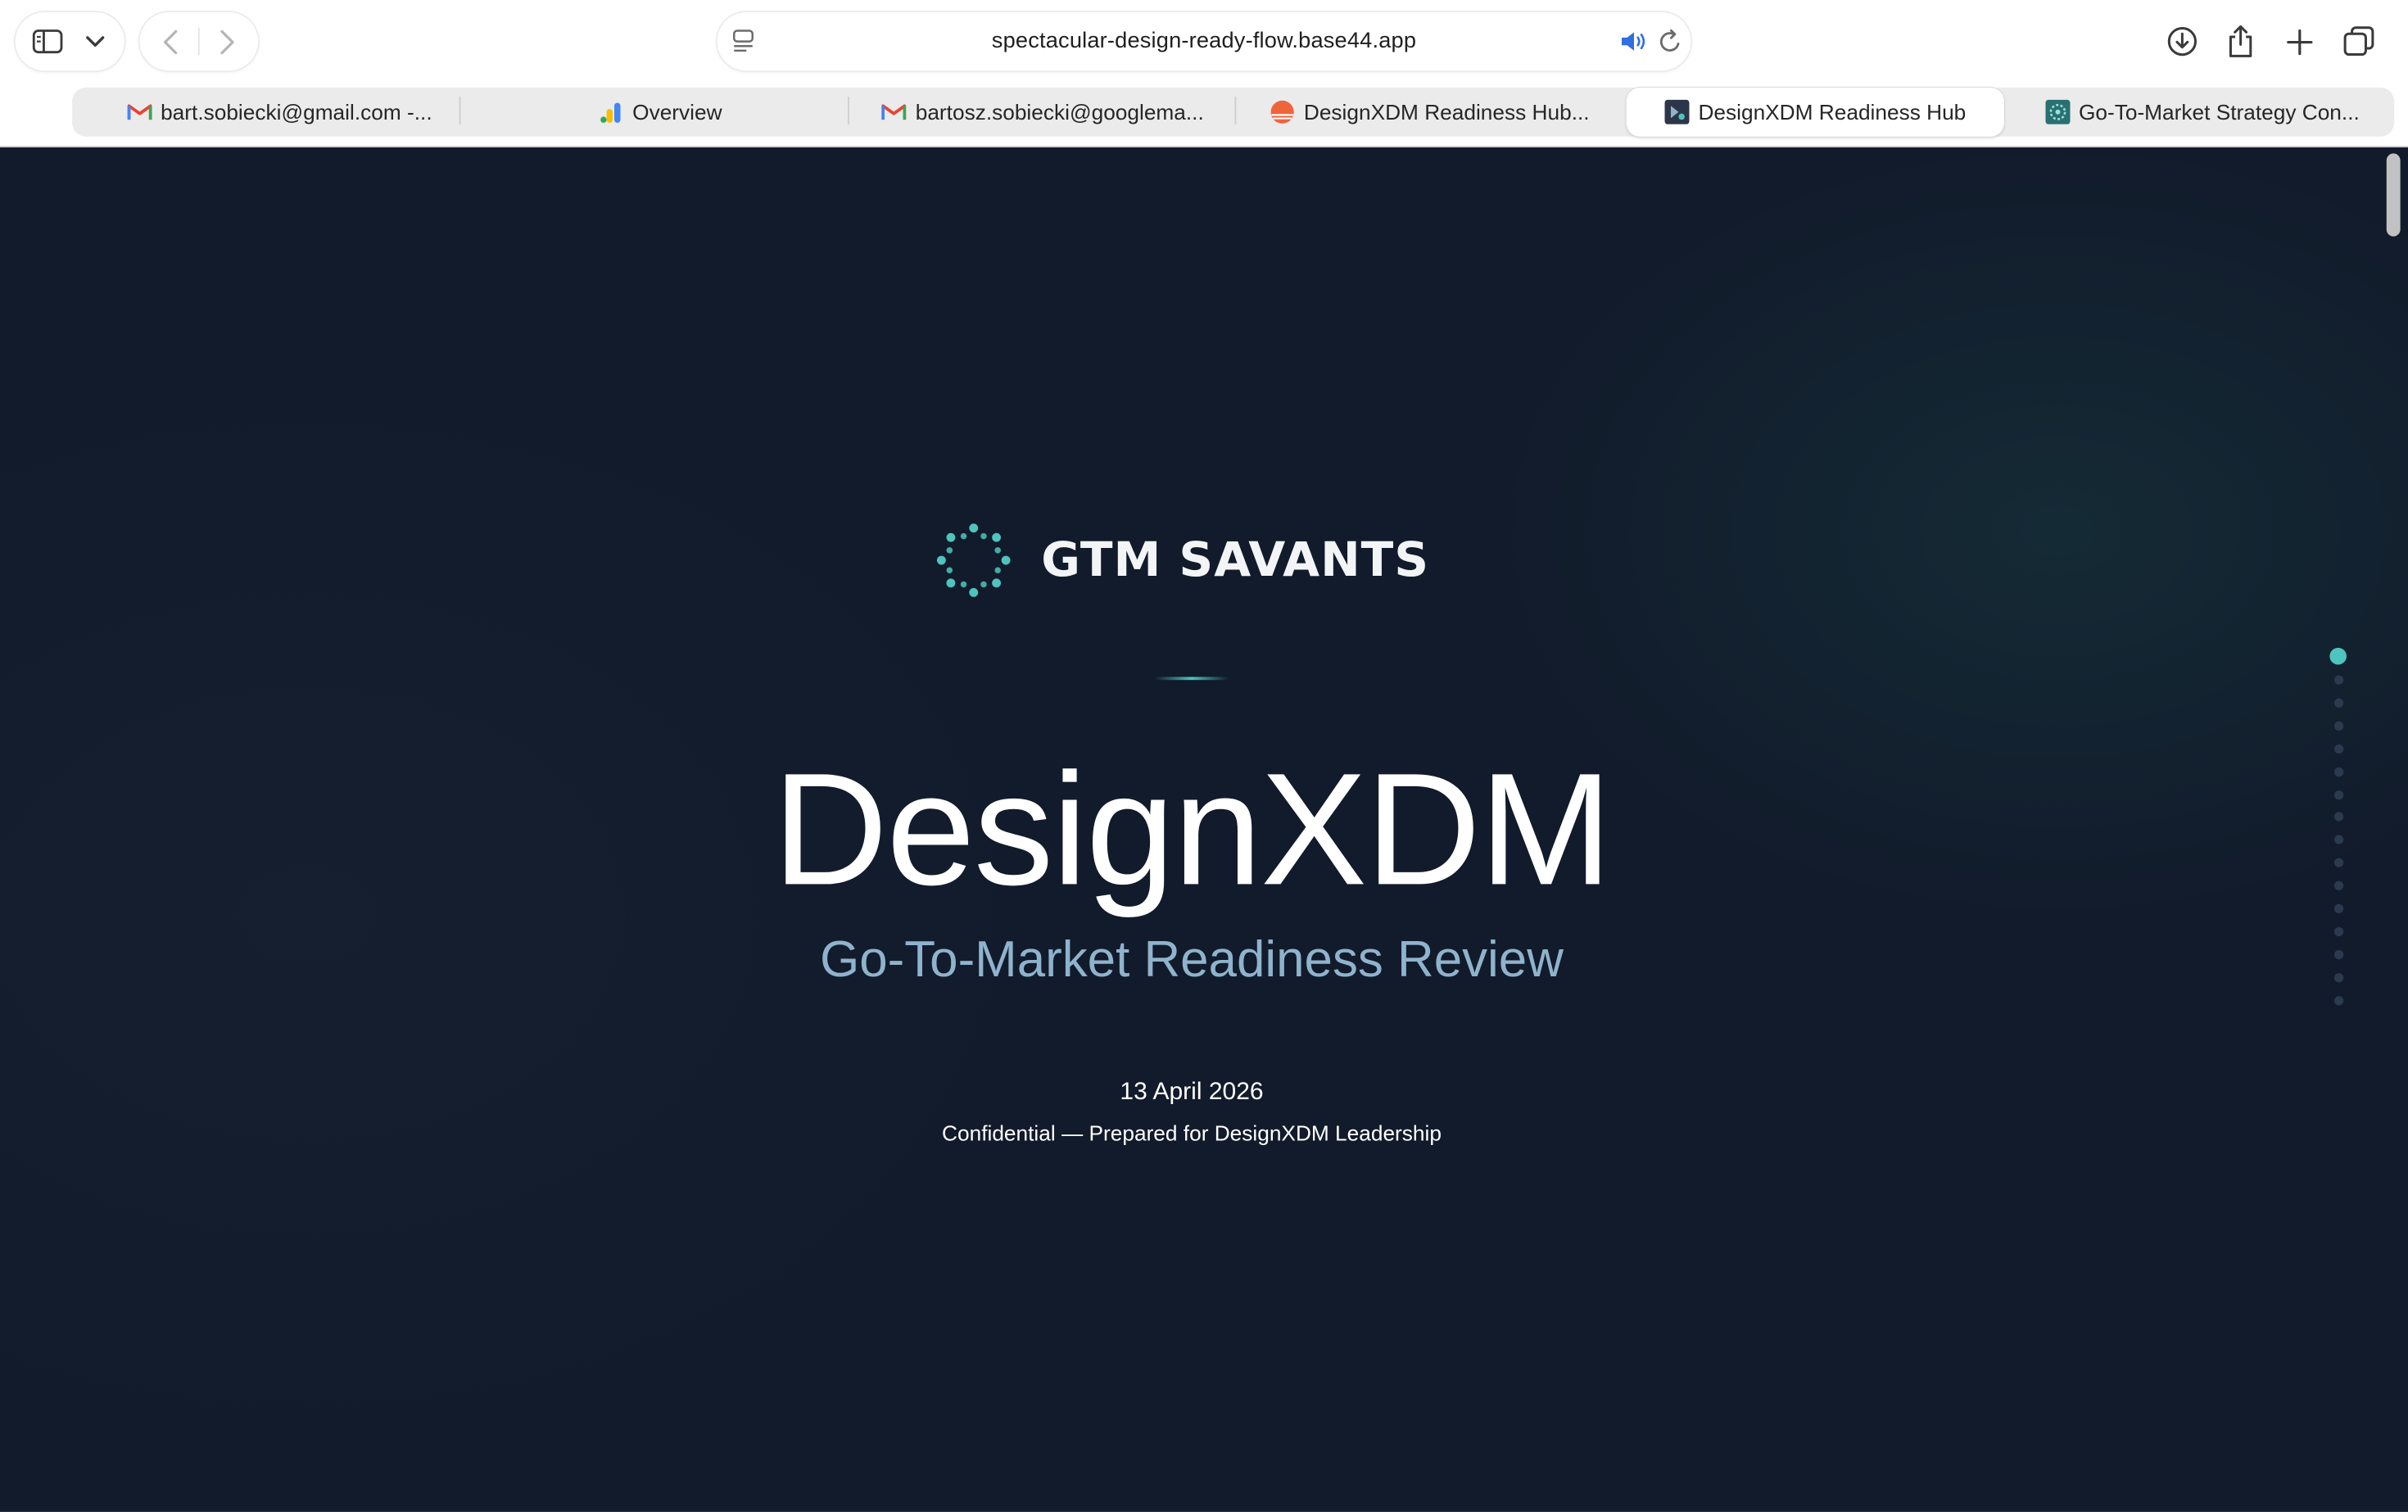 This screenshot has width=2408, height=1512. Describe the element at coordinates (2393, 195) in the screenshot. I see `scrollbar-thumb` at that location.